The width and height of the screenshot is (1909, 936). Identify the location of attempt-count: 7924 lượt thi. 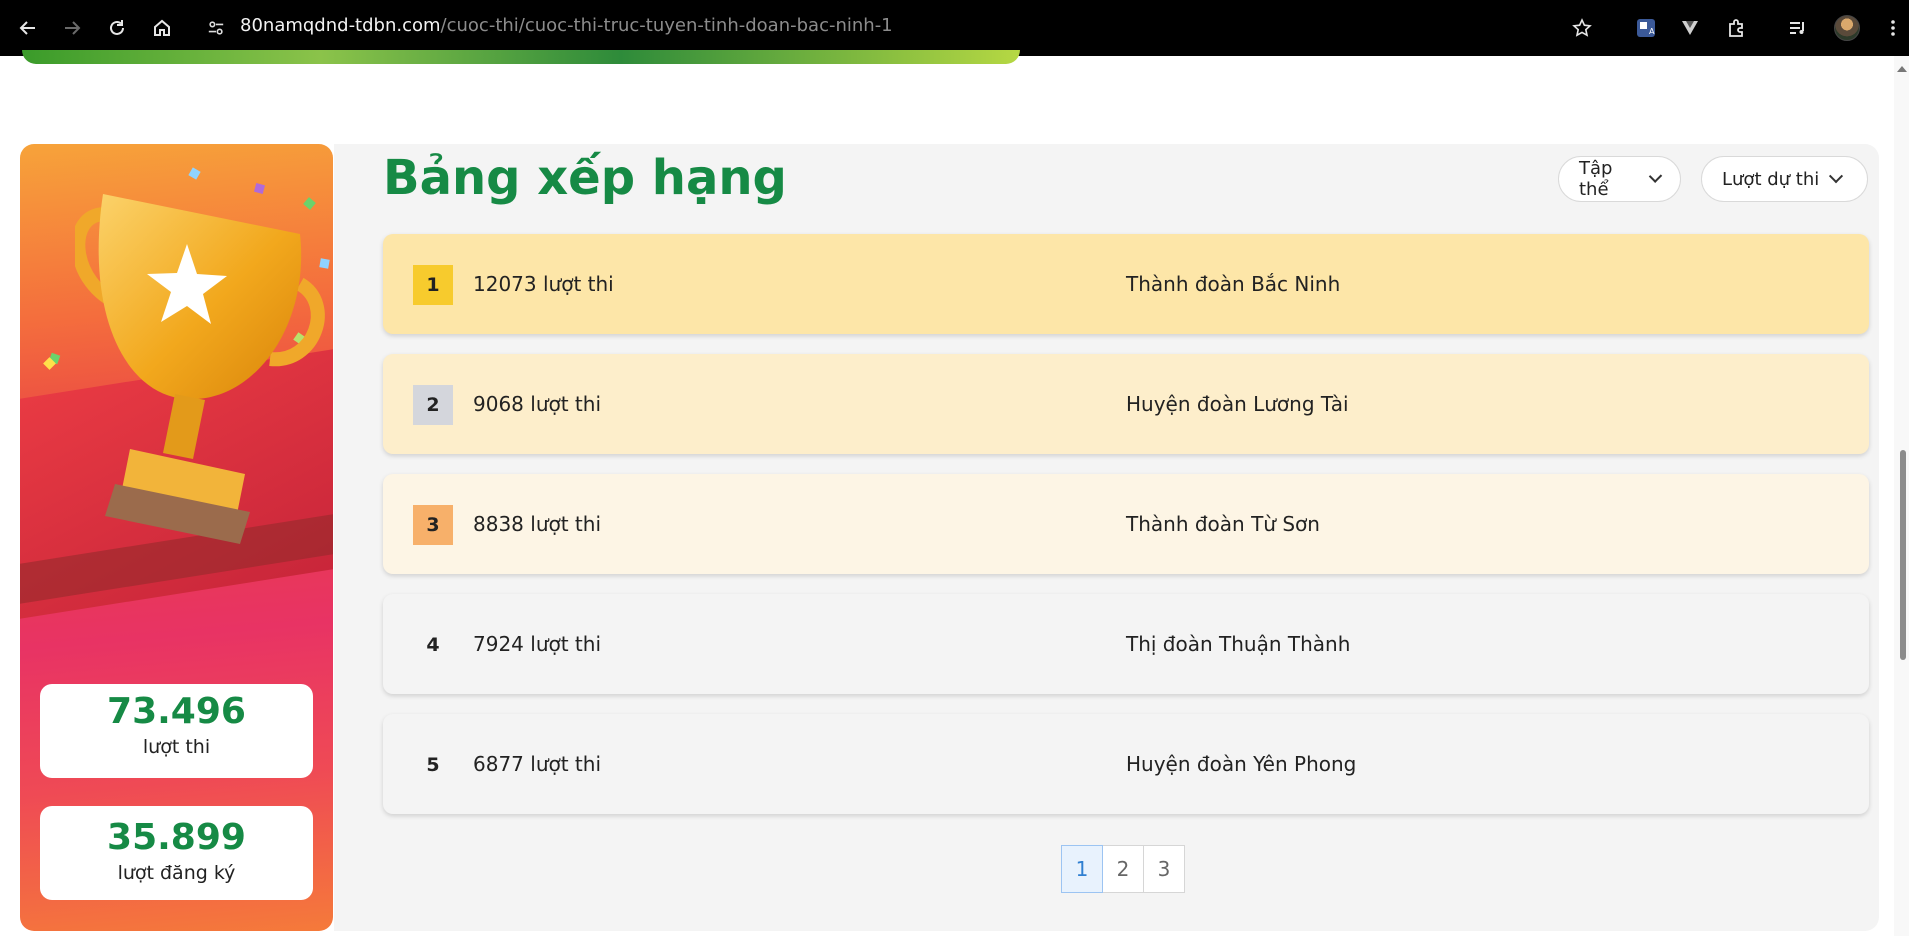
(537, 644).